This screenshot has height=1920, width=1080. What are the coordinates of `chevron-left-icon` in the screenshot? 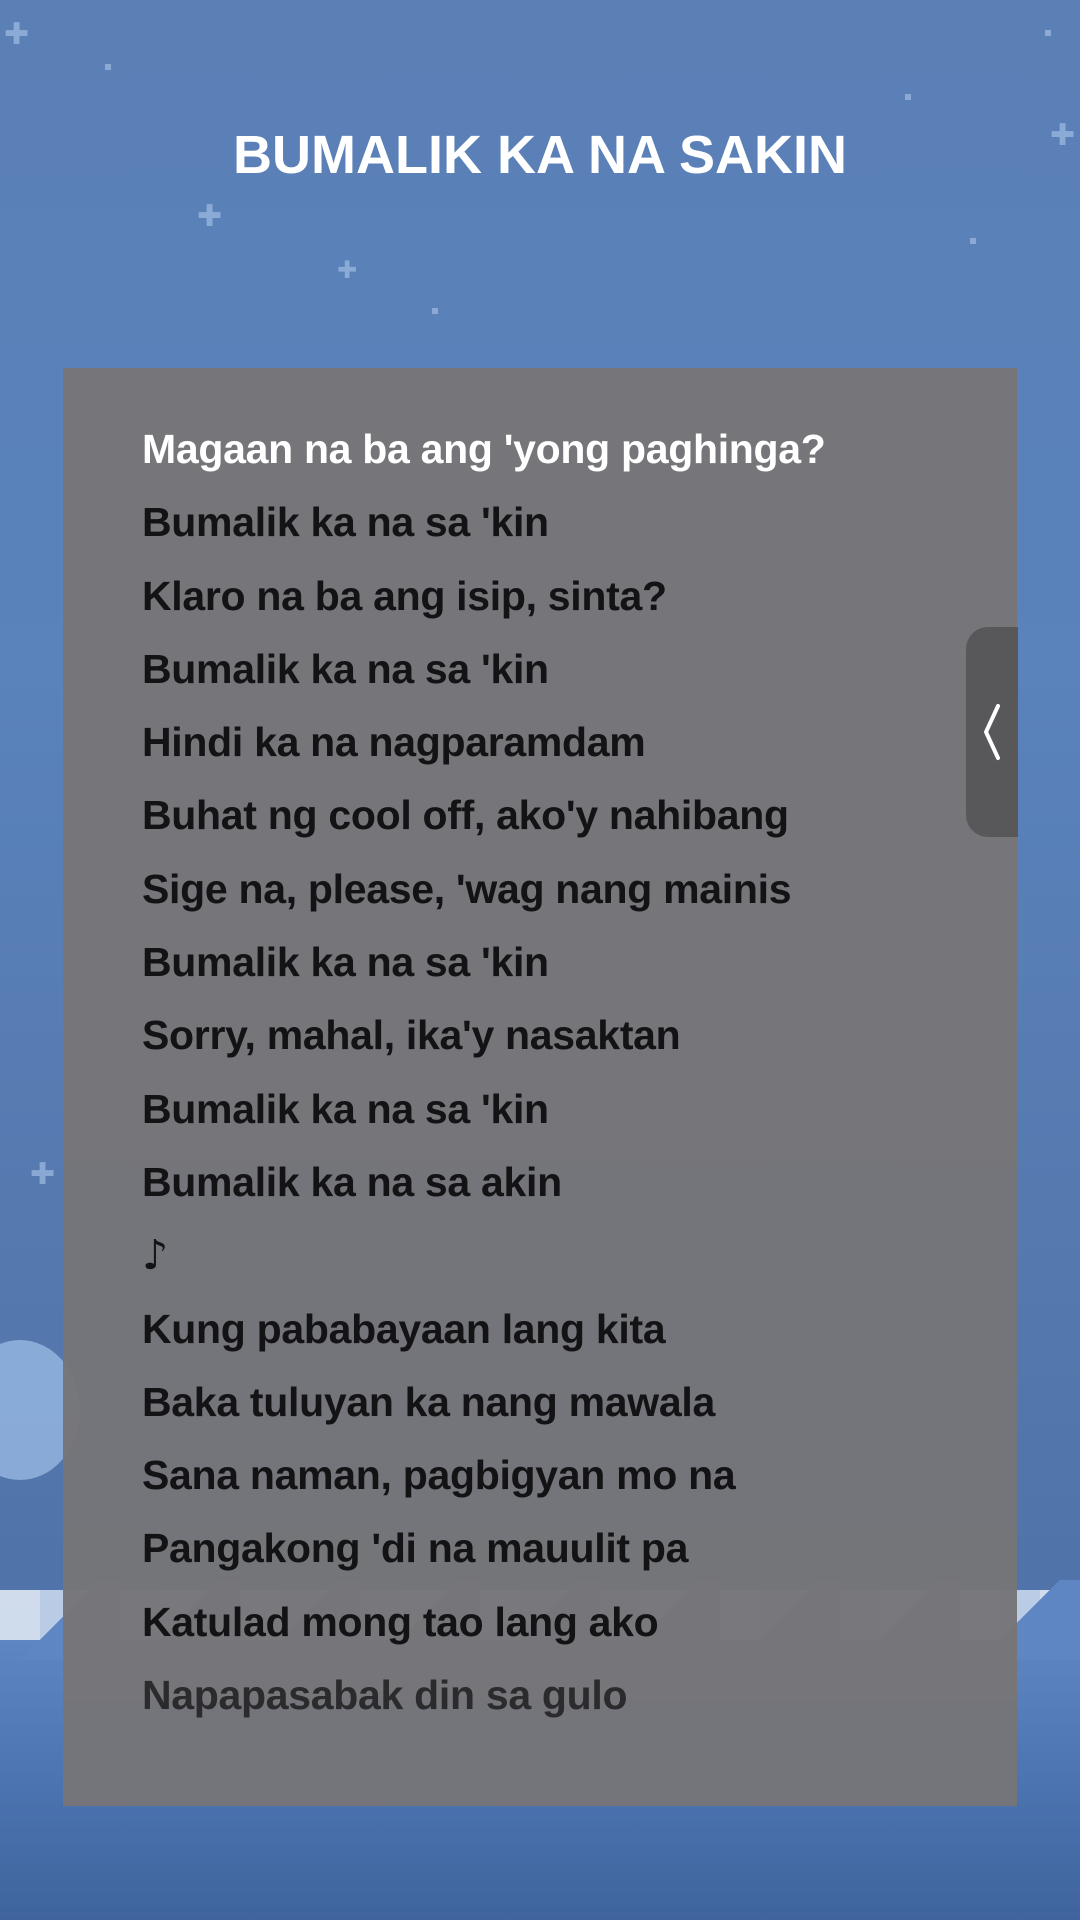 It's located at (992, 732).